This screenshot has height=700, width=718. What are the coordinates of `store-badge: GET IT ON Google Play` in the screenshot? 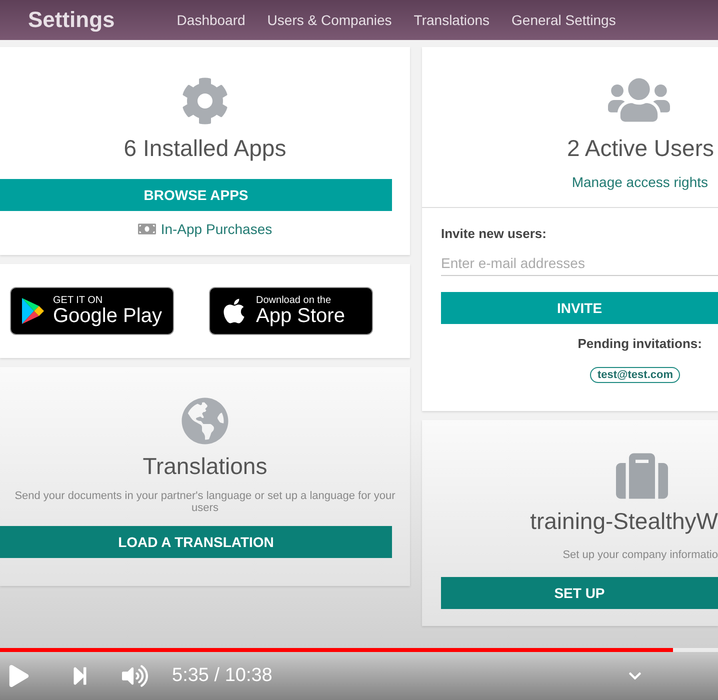 It's located at (92, 311).